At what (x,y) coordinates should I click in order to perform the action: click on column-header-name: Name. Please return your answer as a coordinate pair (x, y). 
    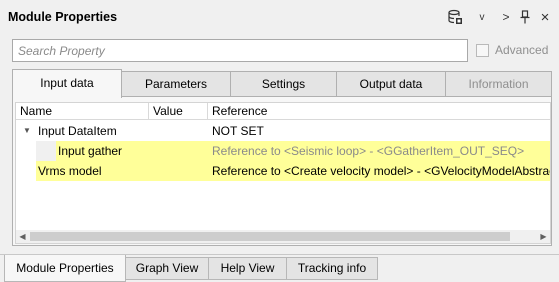
    Looking at the image, I should click on (82, 111).